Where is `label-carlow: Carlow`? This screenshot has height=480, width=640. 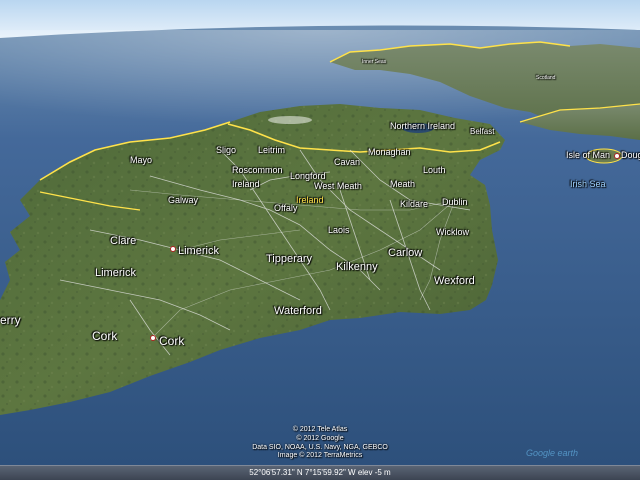
label-carlow: Carlow is located at coordinates (405, 253).